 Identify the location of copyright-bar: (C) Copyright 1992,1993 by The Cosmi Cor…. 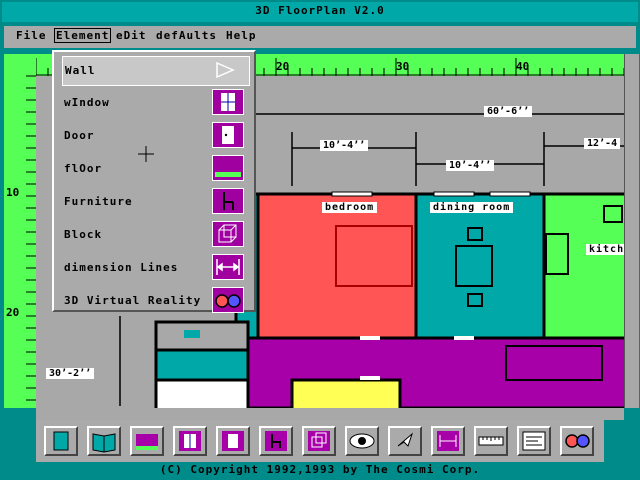
(320, 469).